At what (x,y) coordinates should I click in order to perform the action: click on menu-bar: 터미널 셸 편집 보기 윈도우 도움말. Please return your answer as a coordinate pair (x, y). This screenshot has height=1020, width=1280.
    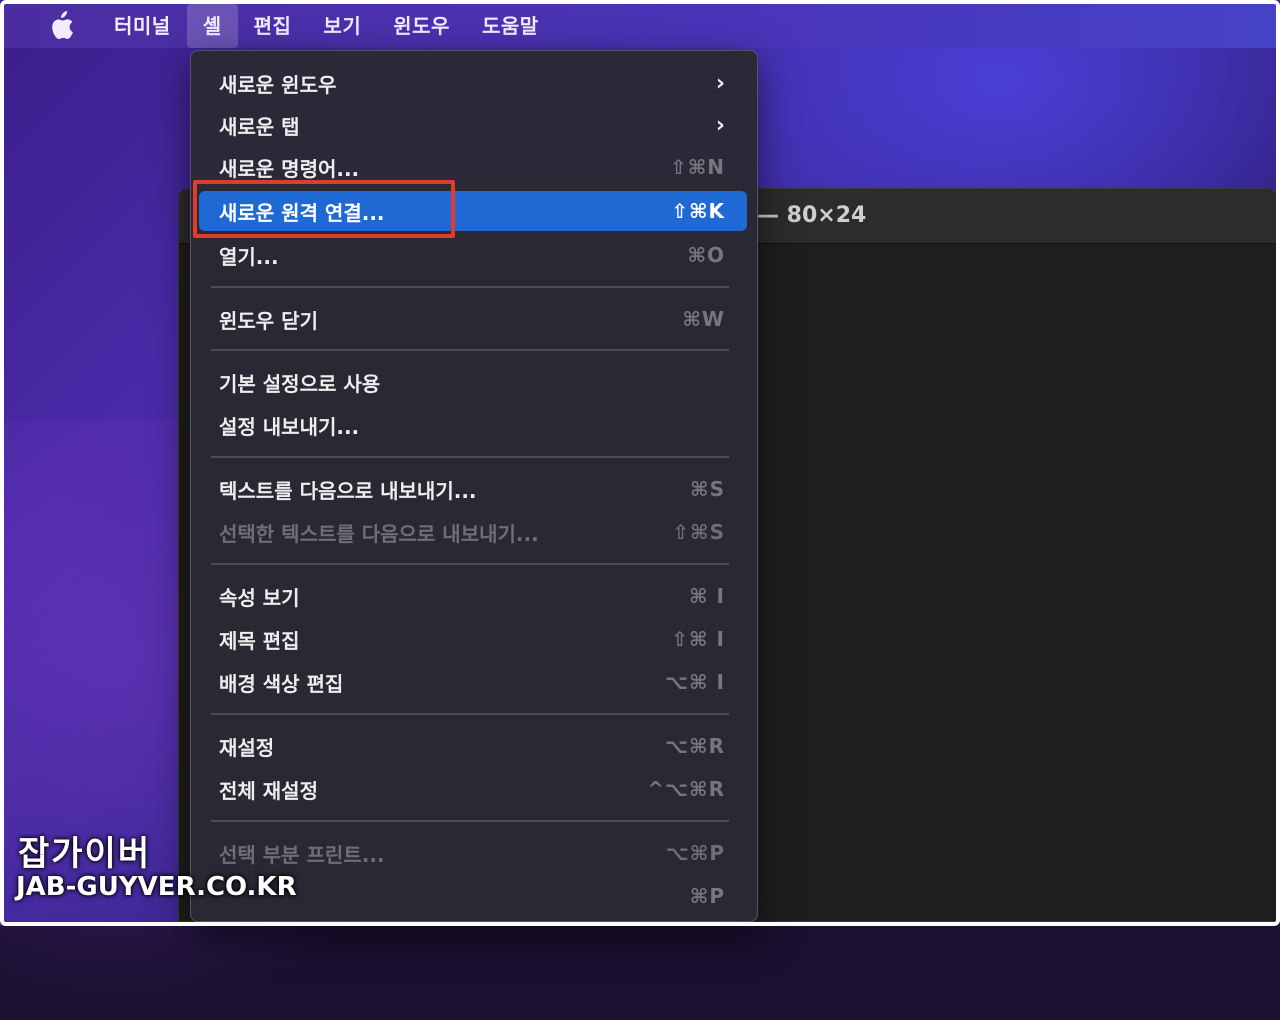
    Looking at the image, I should click on (640, 26).